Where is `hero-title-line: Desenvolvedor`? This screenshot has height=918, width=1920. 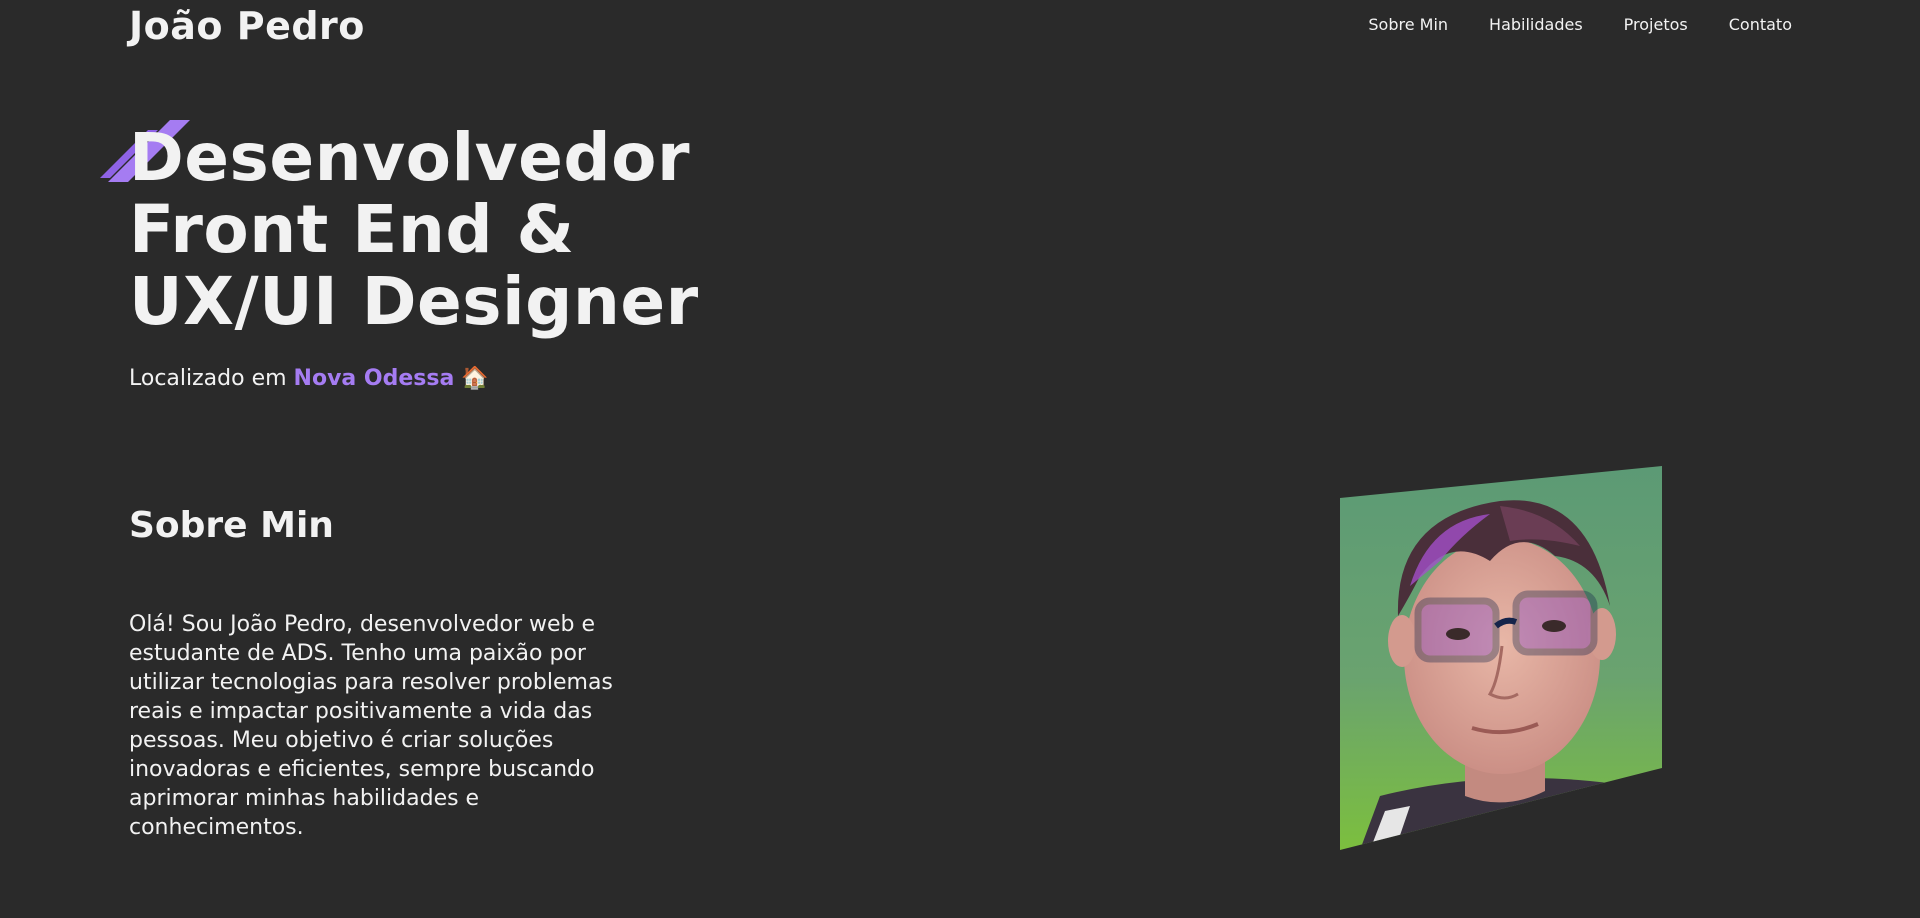 hero-title-line: Desenvolvedor is located at coordinates (409, 157).